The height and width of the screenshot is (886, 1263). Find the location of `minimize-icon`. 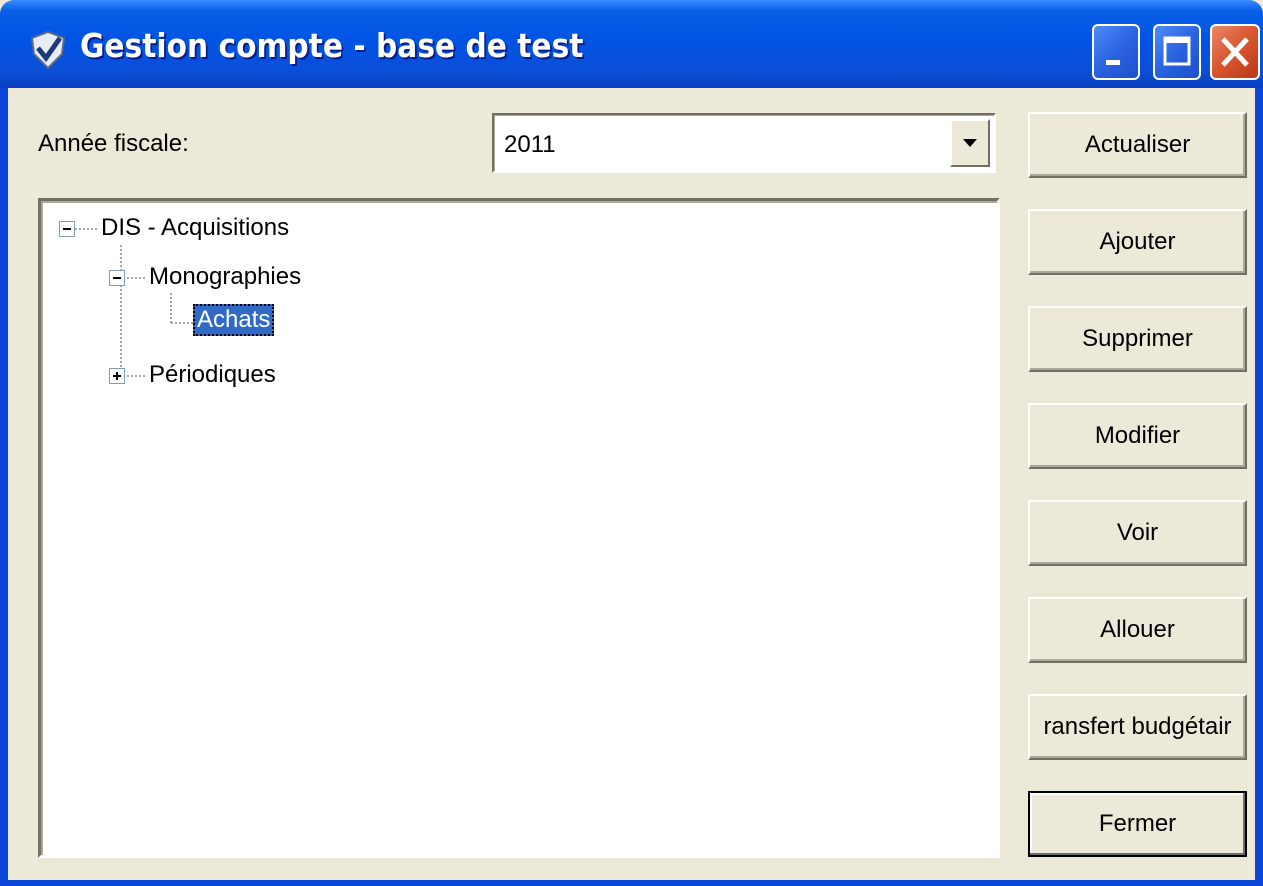

minimize-icon is located at coordinates (1113, 62).